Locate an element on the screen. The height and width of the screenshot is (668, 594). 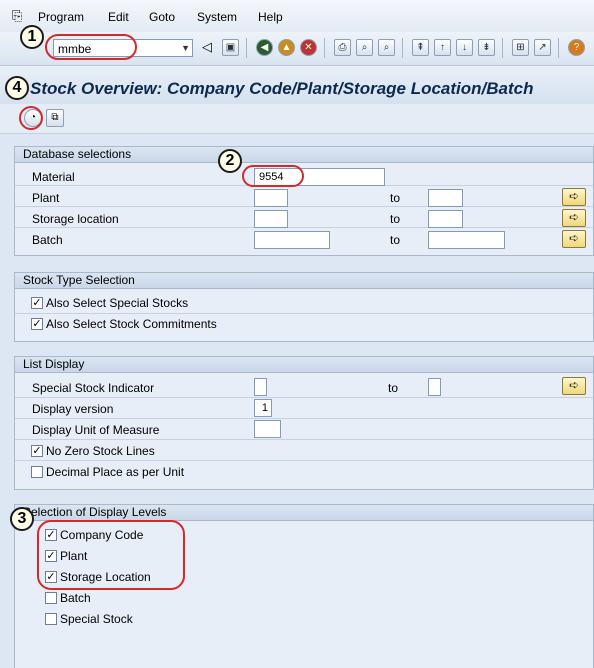
plant-from-input is located at coordinates (271, 198).